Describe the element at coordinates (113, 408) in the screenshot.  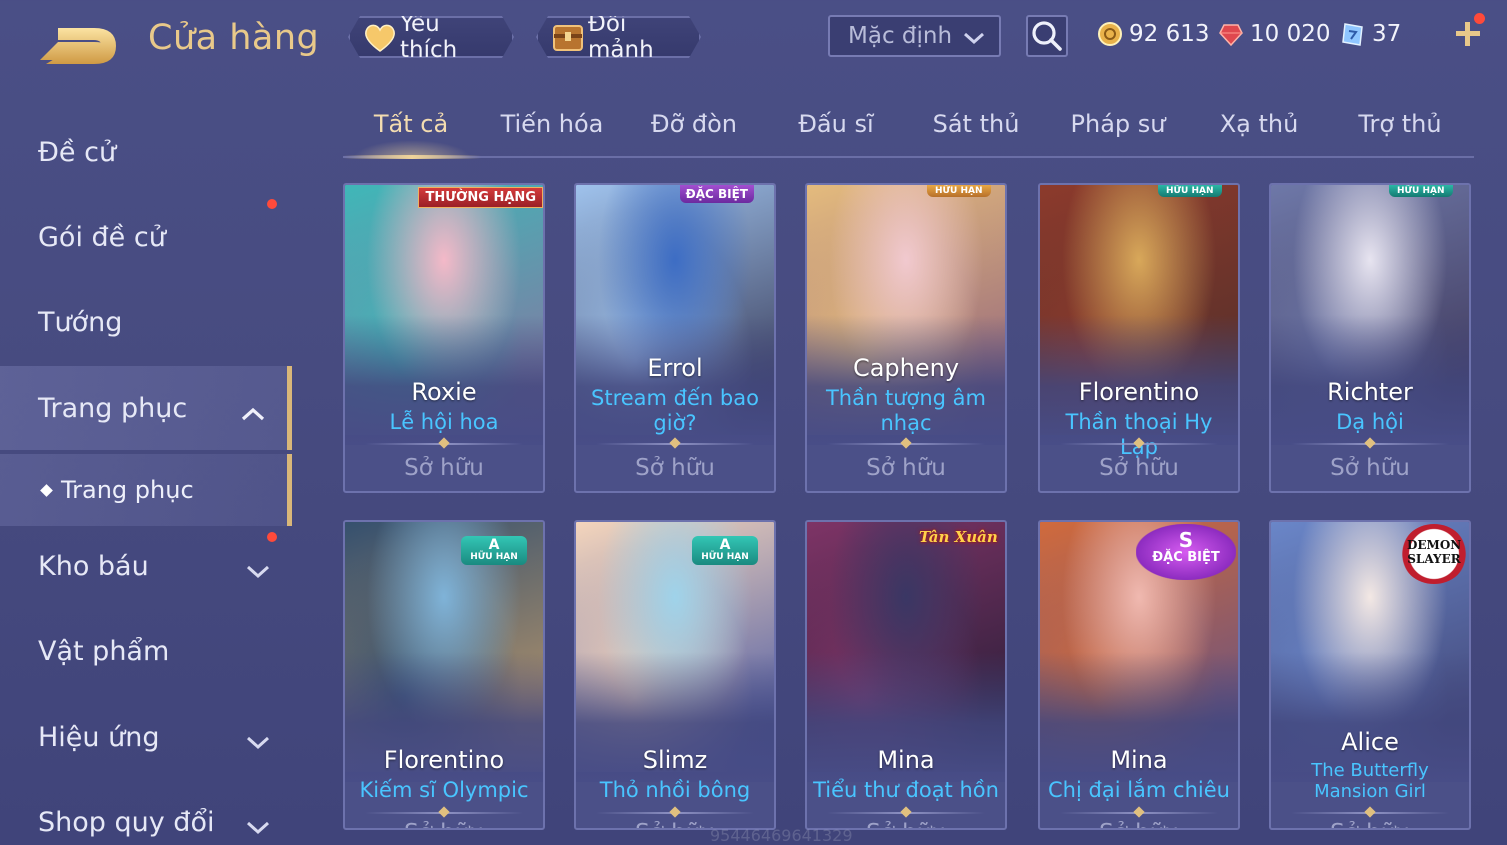
I see `sidebar-item-label: Trang phục` at that location.